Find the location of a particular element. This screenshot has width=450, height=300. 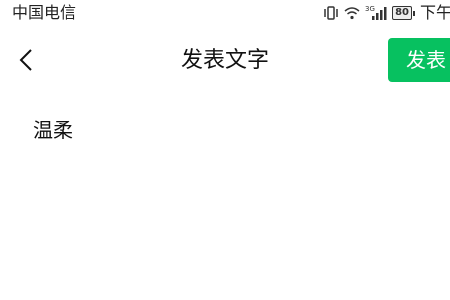

clock: 下午 is located at coordinates (435, 12).